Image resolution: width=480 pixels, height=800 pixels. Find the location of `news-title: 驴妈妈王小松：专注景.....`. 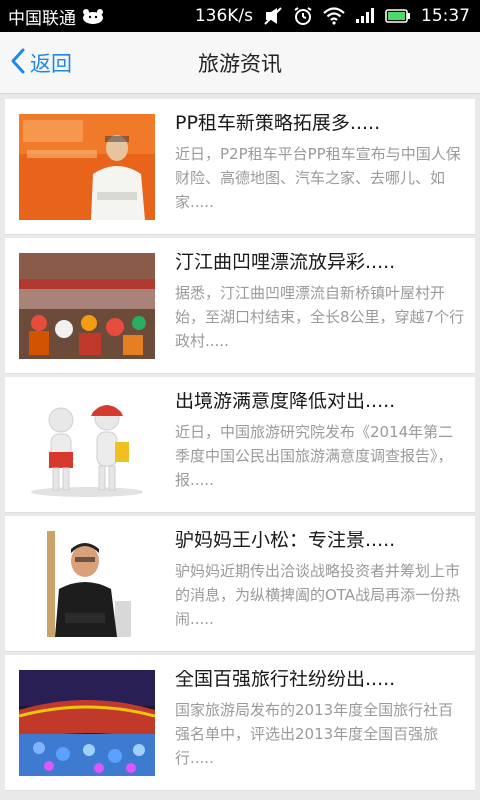

news-title: 驴妈妈王小松：专注景..... is located at coordinates (285, 540).